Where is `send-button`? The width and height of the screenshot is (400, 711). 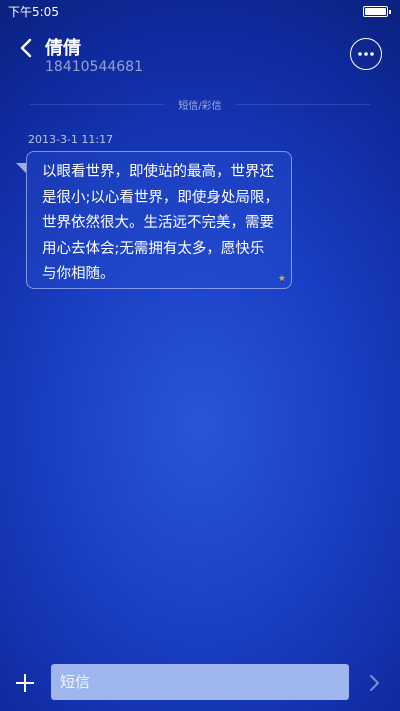
send-button is located at coordinates (374, 683).